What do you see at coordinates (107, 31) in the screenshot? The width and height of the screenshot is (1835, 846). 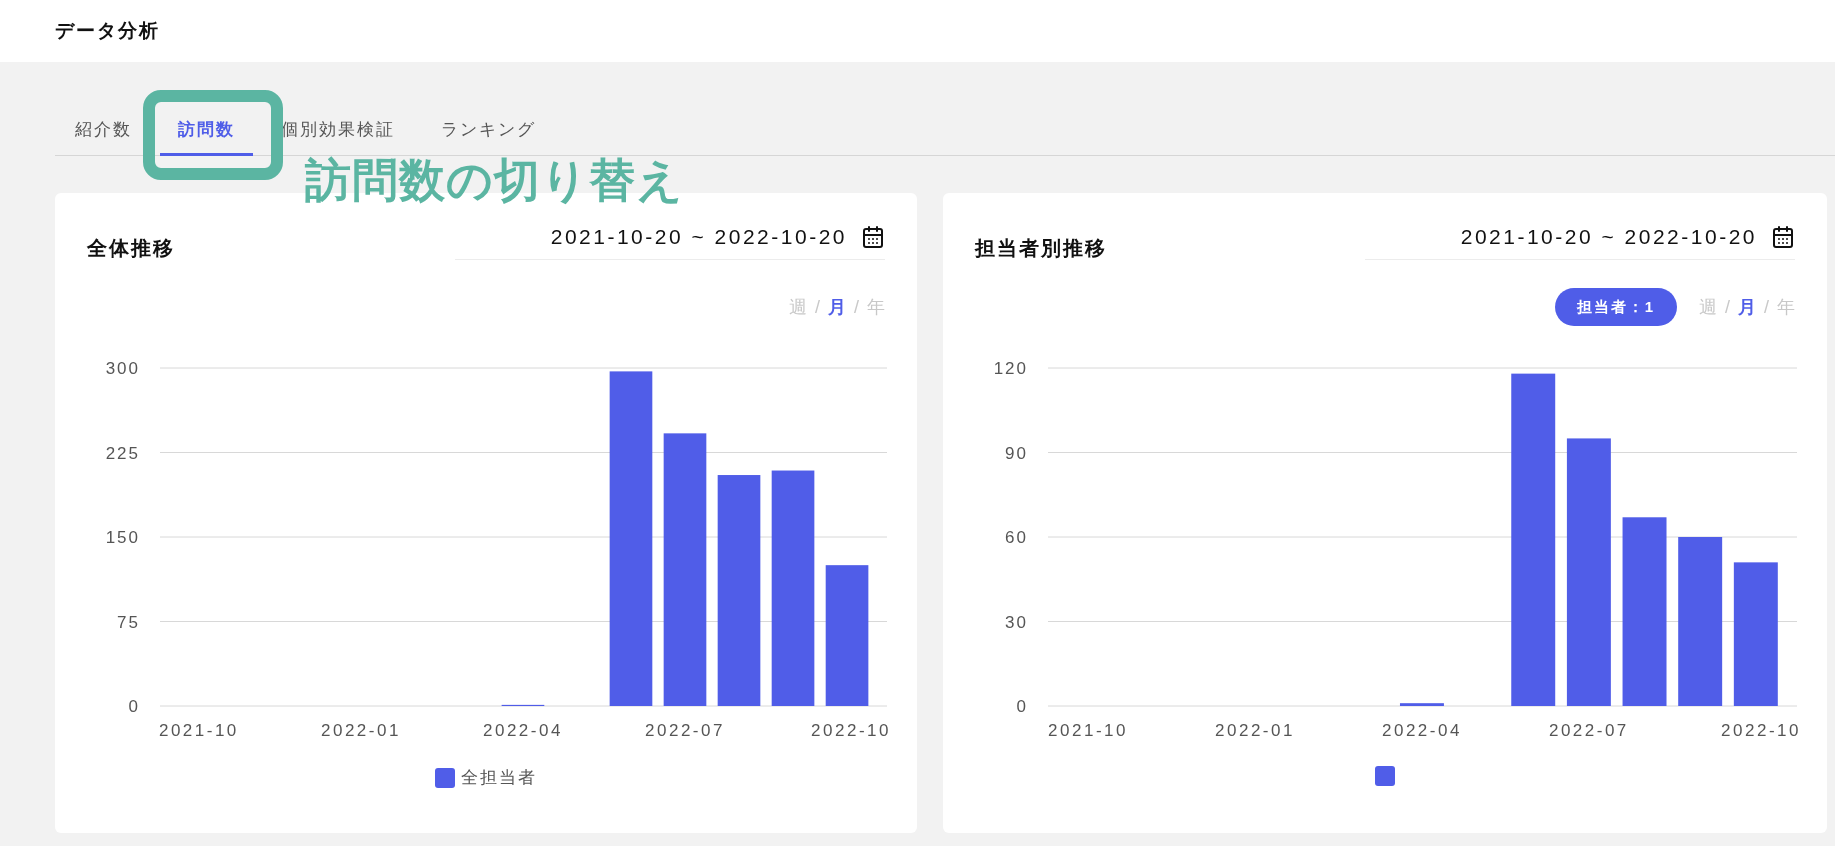 I see `page-title: データ分析` at bounding box center [107, 31].